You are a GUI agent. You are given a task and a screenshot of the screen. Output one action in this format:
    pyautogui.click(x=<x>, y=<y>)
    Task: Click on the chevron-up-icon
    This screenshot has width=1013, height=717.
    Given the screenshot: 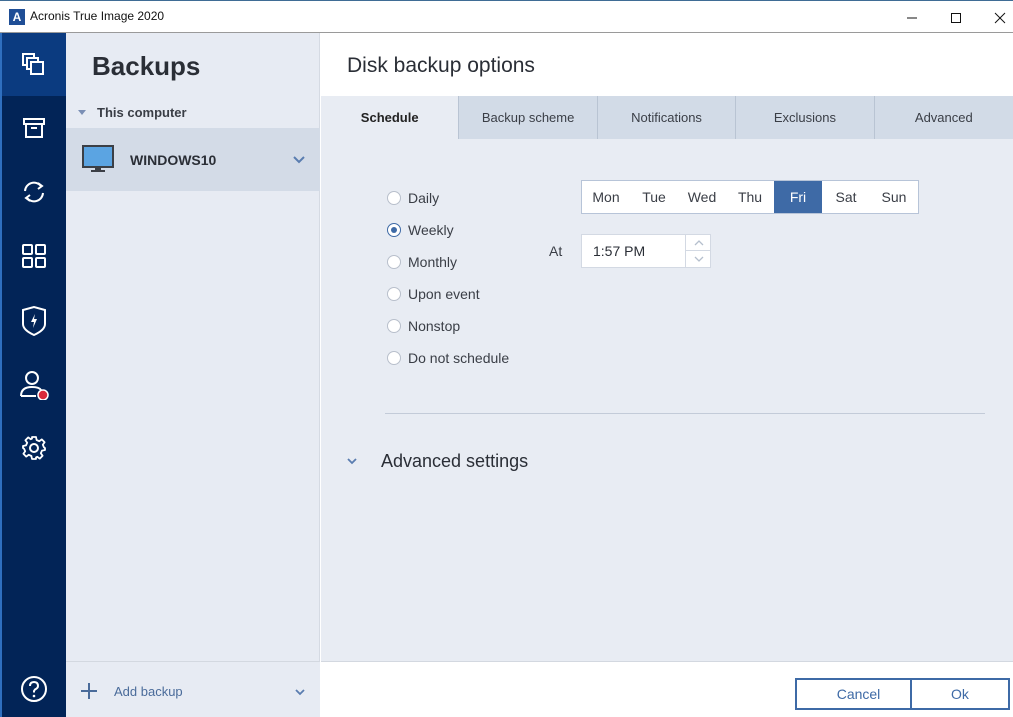 What is the action you would take?
    pyautogui.click(x=698, y=242)
    